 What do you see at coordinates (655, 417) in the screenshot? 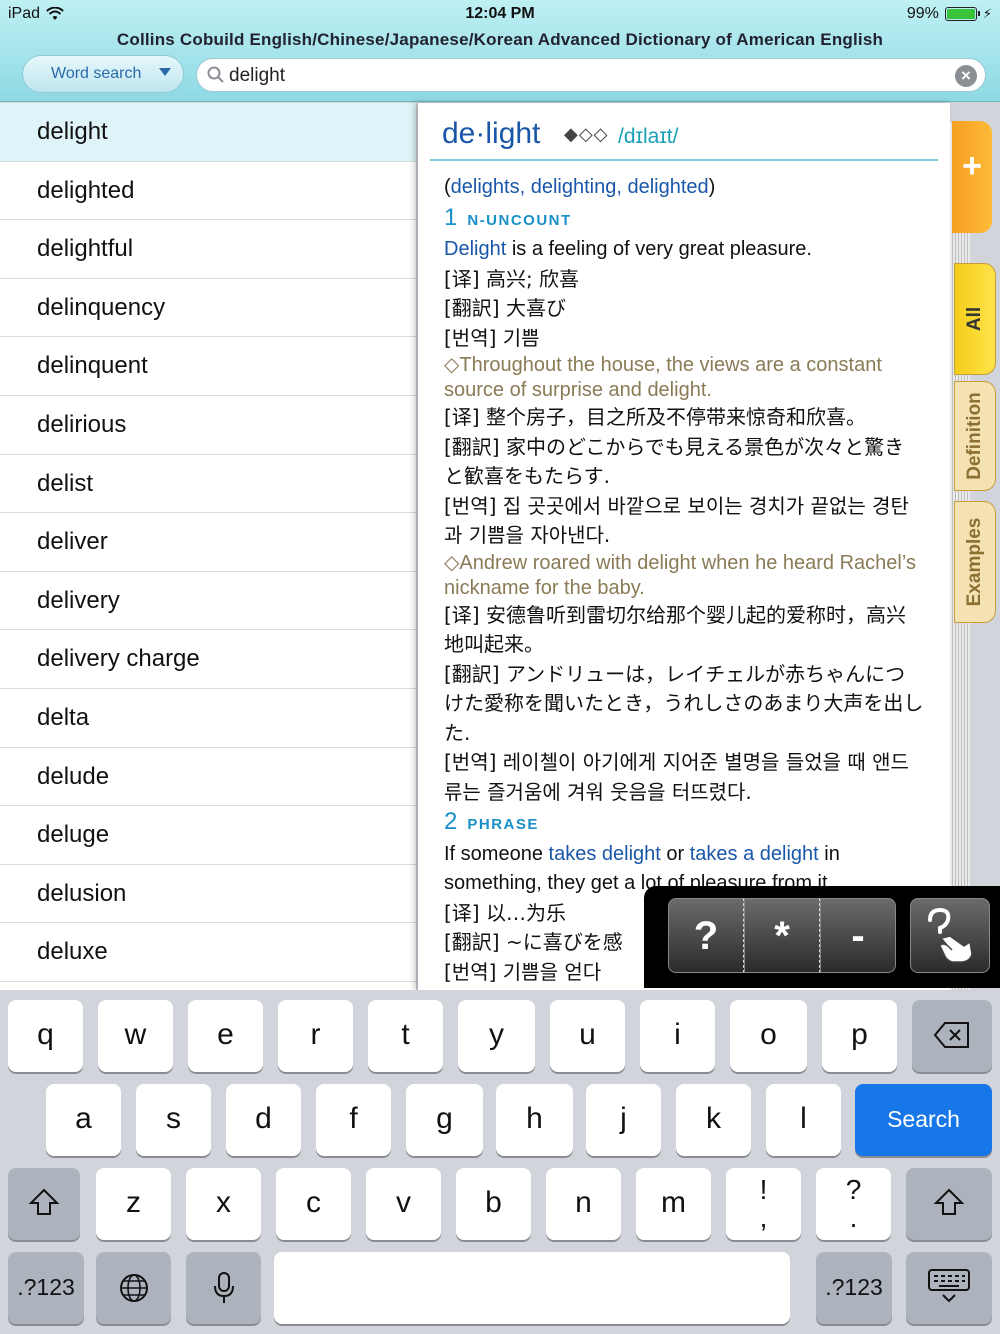
I see `example-translation-zh: [译] 整个房子，目之所及不停带来惊奇和欣喜。` at bounding box center [655, 417].